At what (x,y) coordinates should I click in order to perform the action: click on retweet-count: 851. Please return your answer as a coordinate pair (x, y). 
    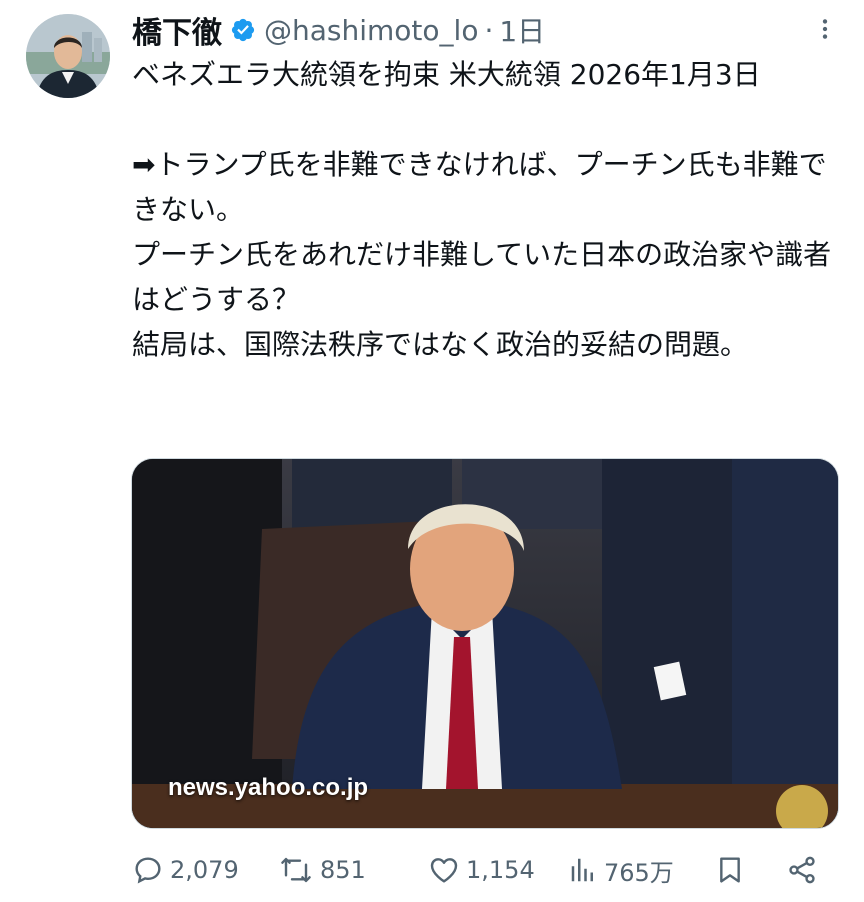
    Looking at the image, I should click on (343, 870).